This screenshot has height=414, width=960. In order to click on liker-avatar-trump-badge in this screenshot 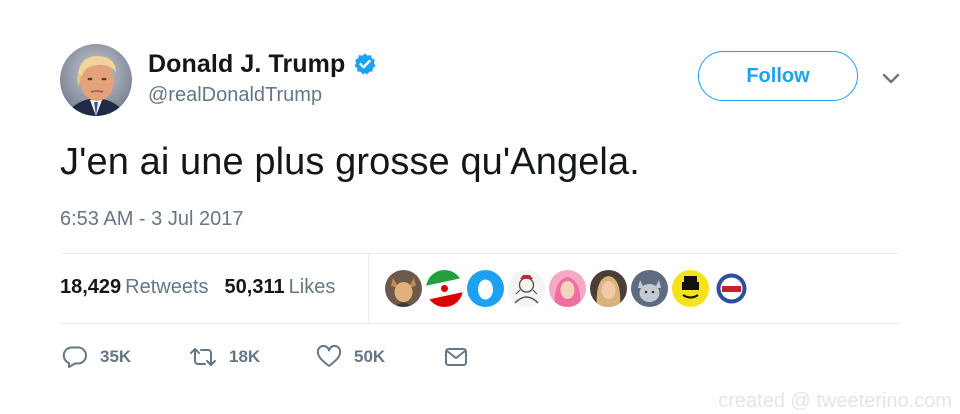, I will do `click(731, 288)`.